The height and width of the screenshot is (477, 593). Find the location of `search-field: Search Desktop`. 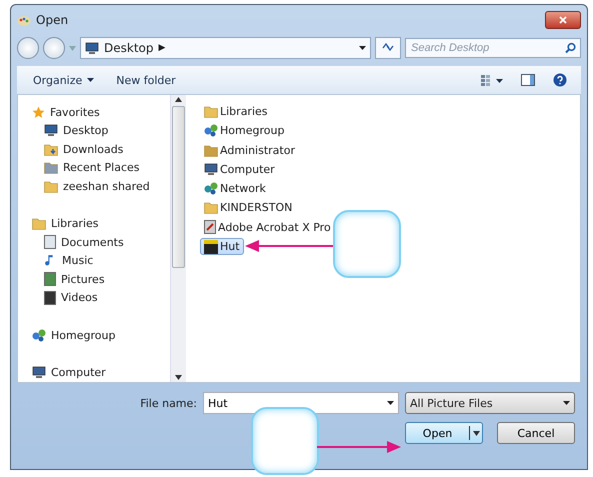

search-field: Search Desktop is located at coordinates (493, 48).